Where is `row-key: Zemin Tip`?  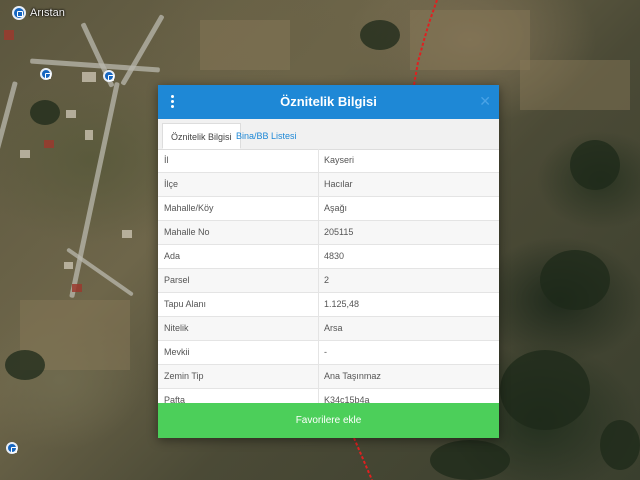
row-key: Zemin Tip is located at coordinates (184, 376).